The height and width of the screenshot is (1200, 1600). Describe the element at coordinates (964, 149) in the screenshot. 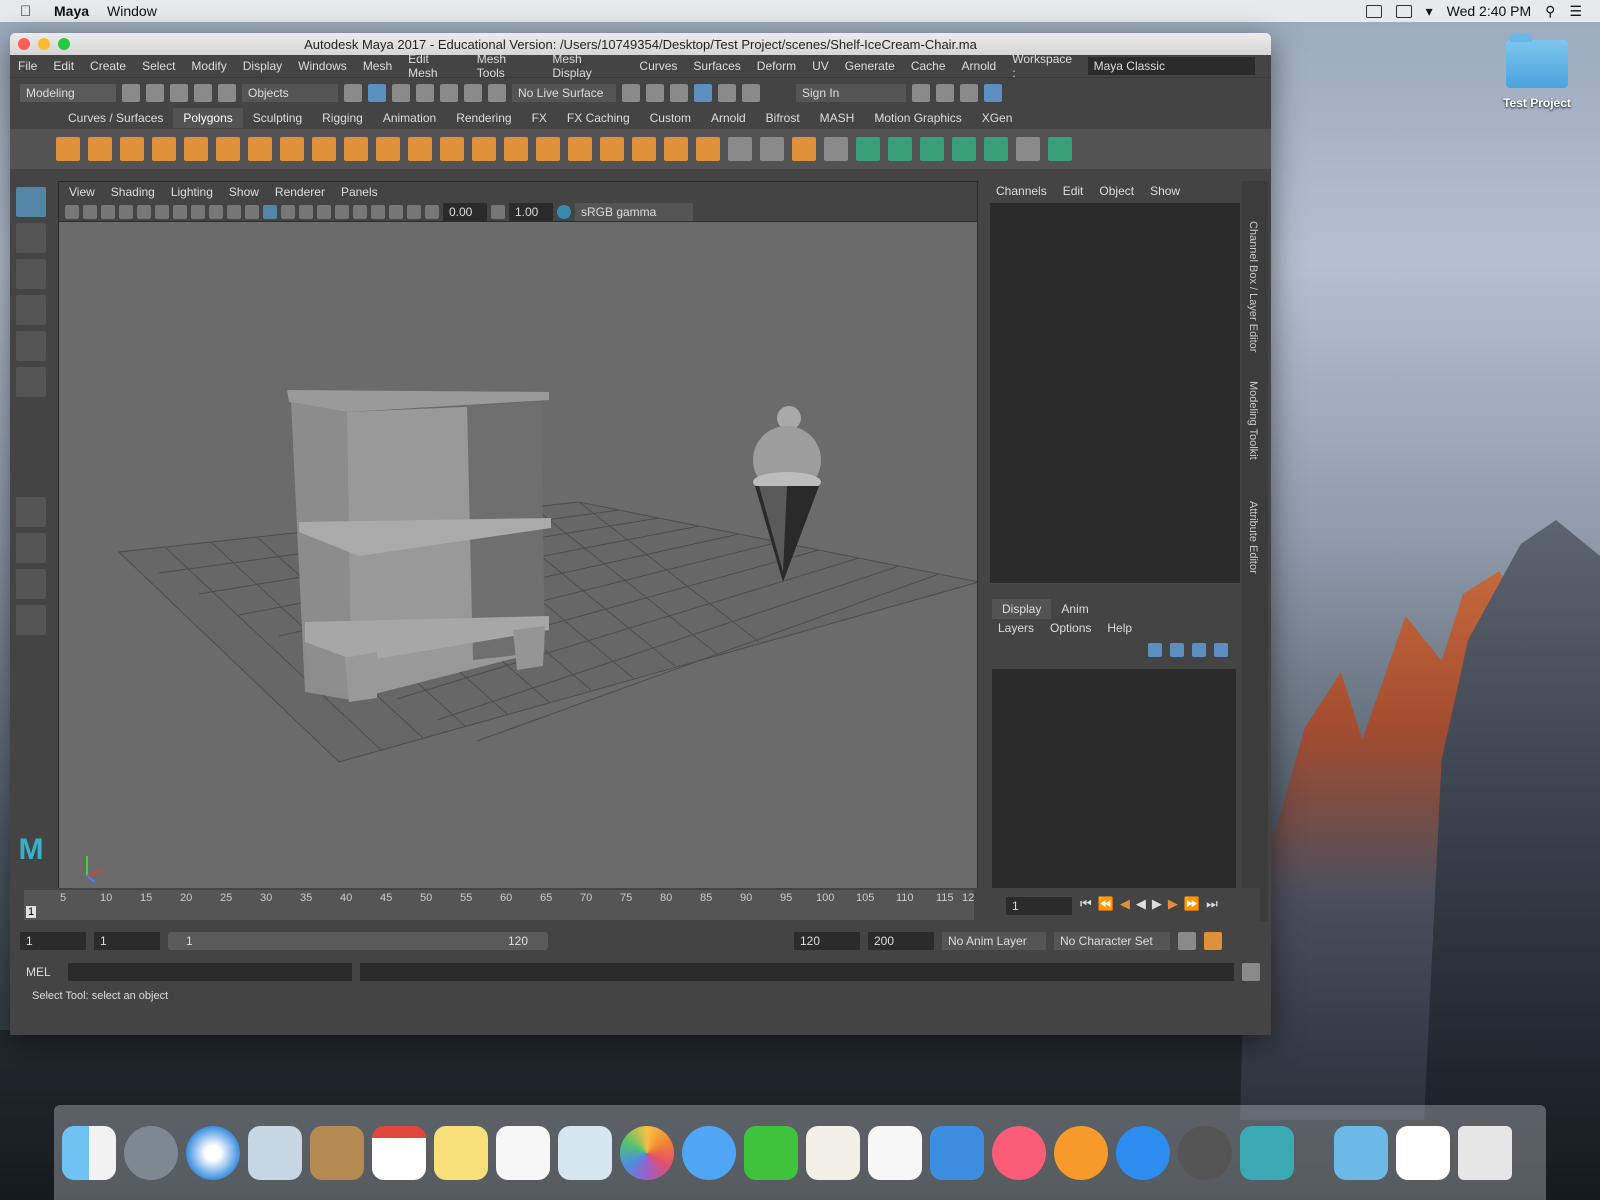

I see `uv-auto-icon` at that location.